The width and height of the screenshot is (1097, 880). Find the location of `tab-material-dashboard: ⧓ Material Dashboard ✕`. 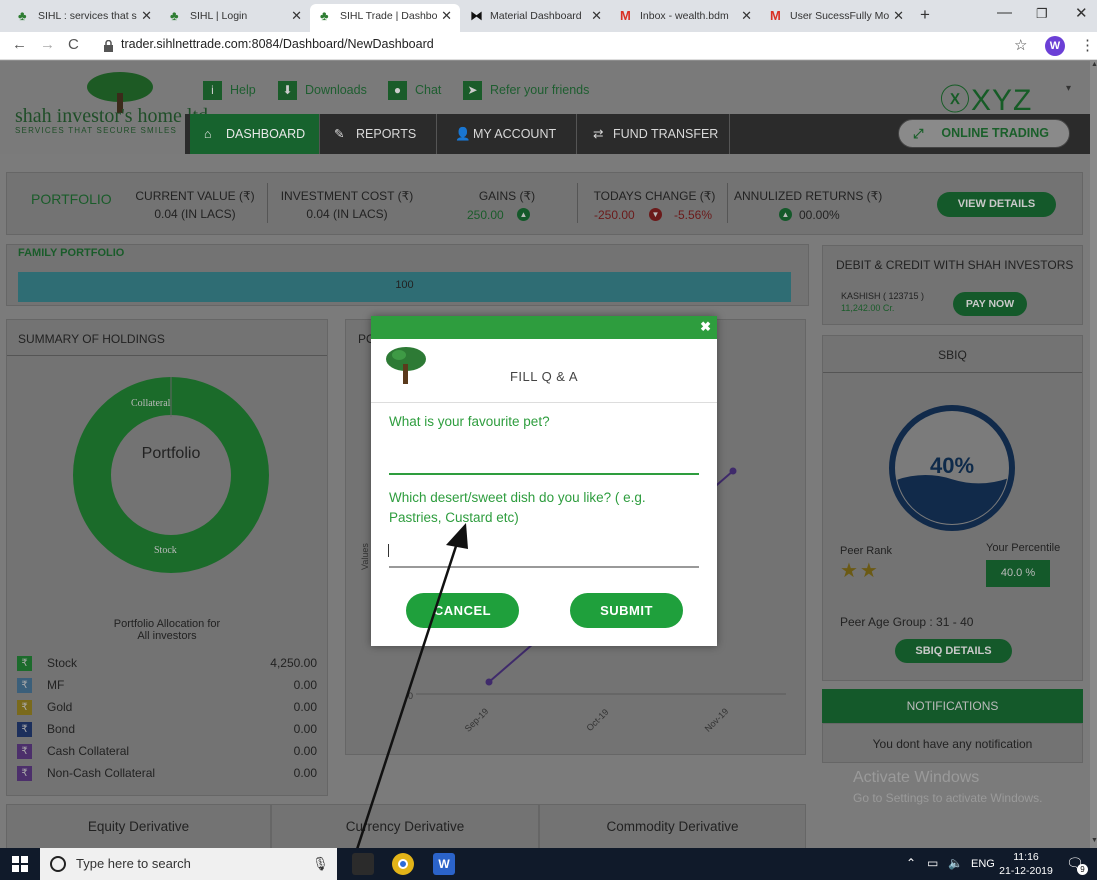

tab-material-dashboard: ⧓ Material Dashboard ✕ is located at coordinates (535, 18).